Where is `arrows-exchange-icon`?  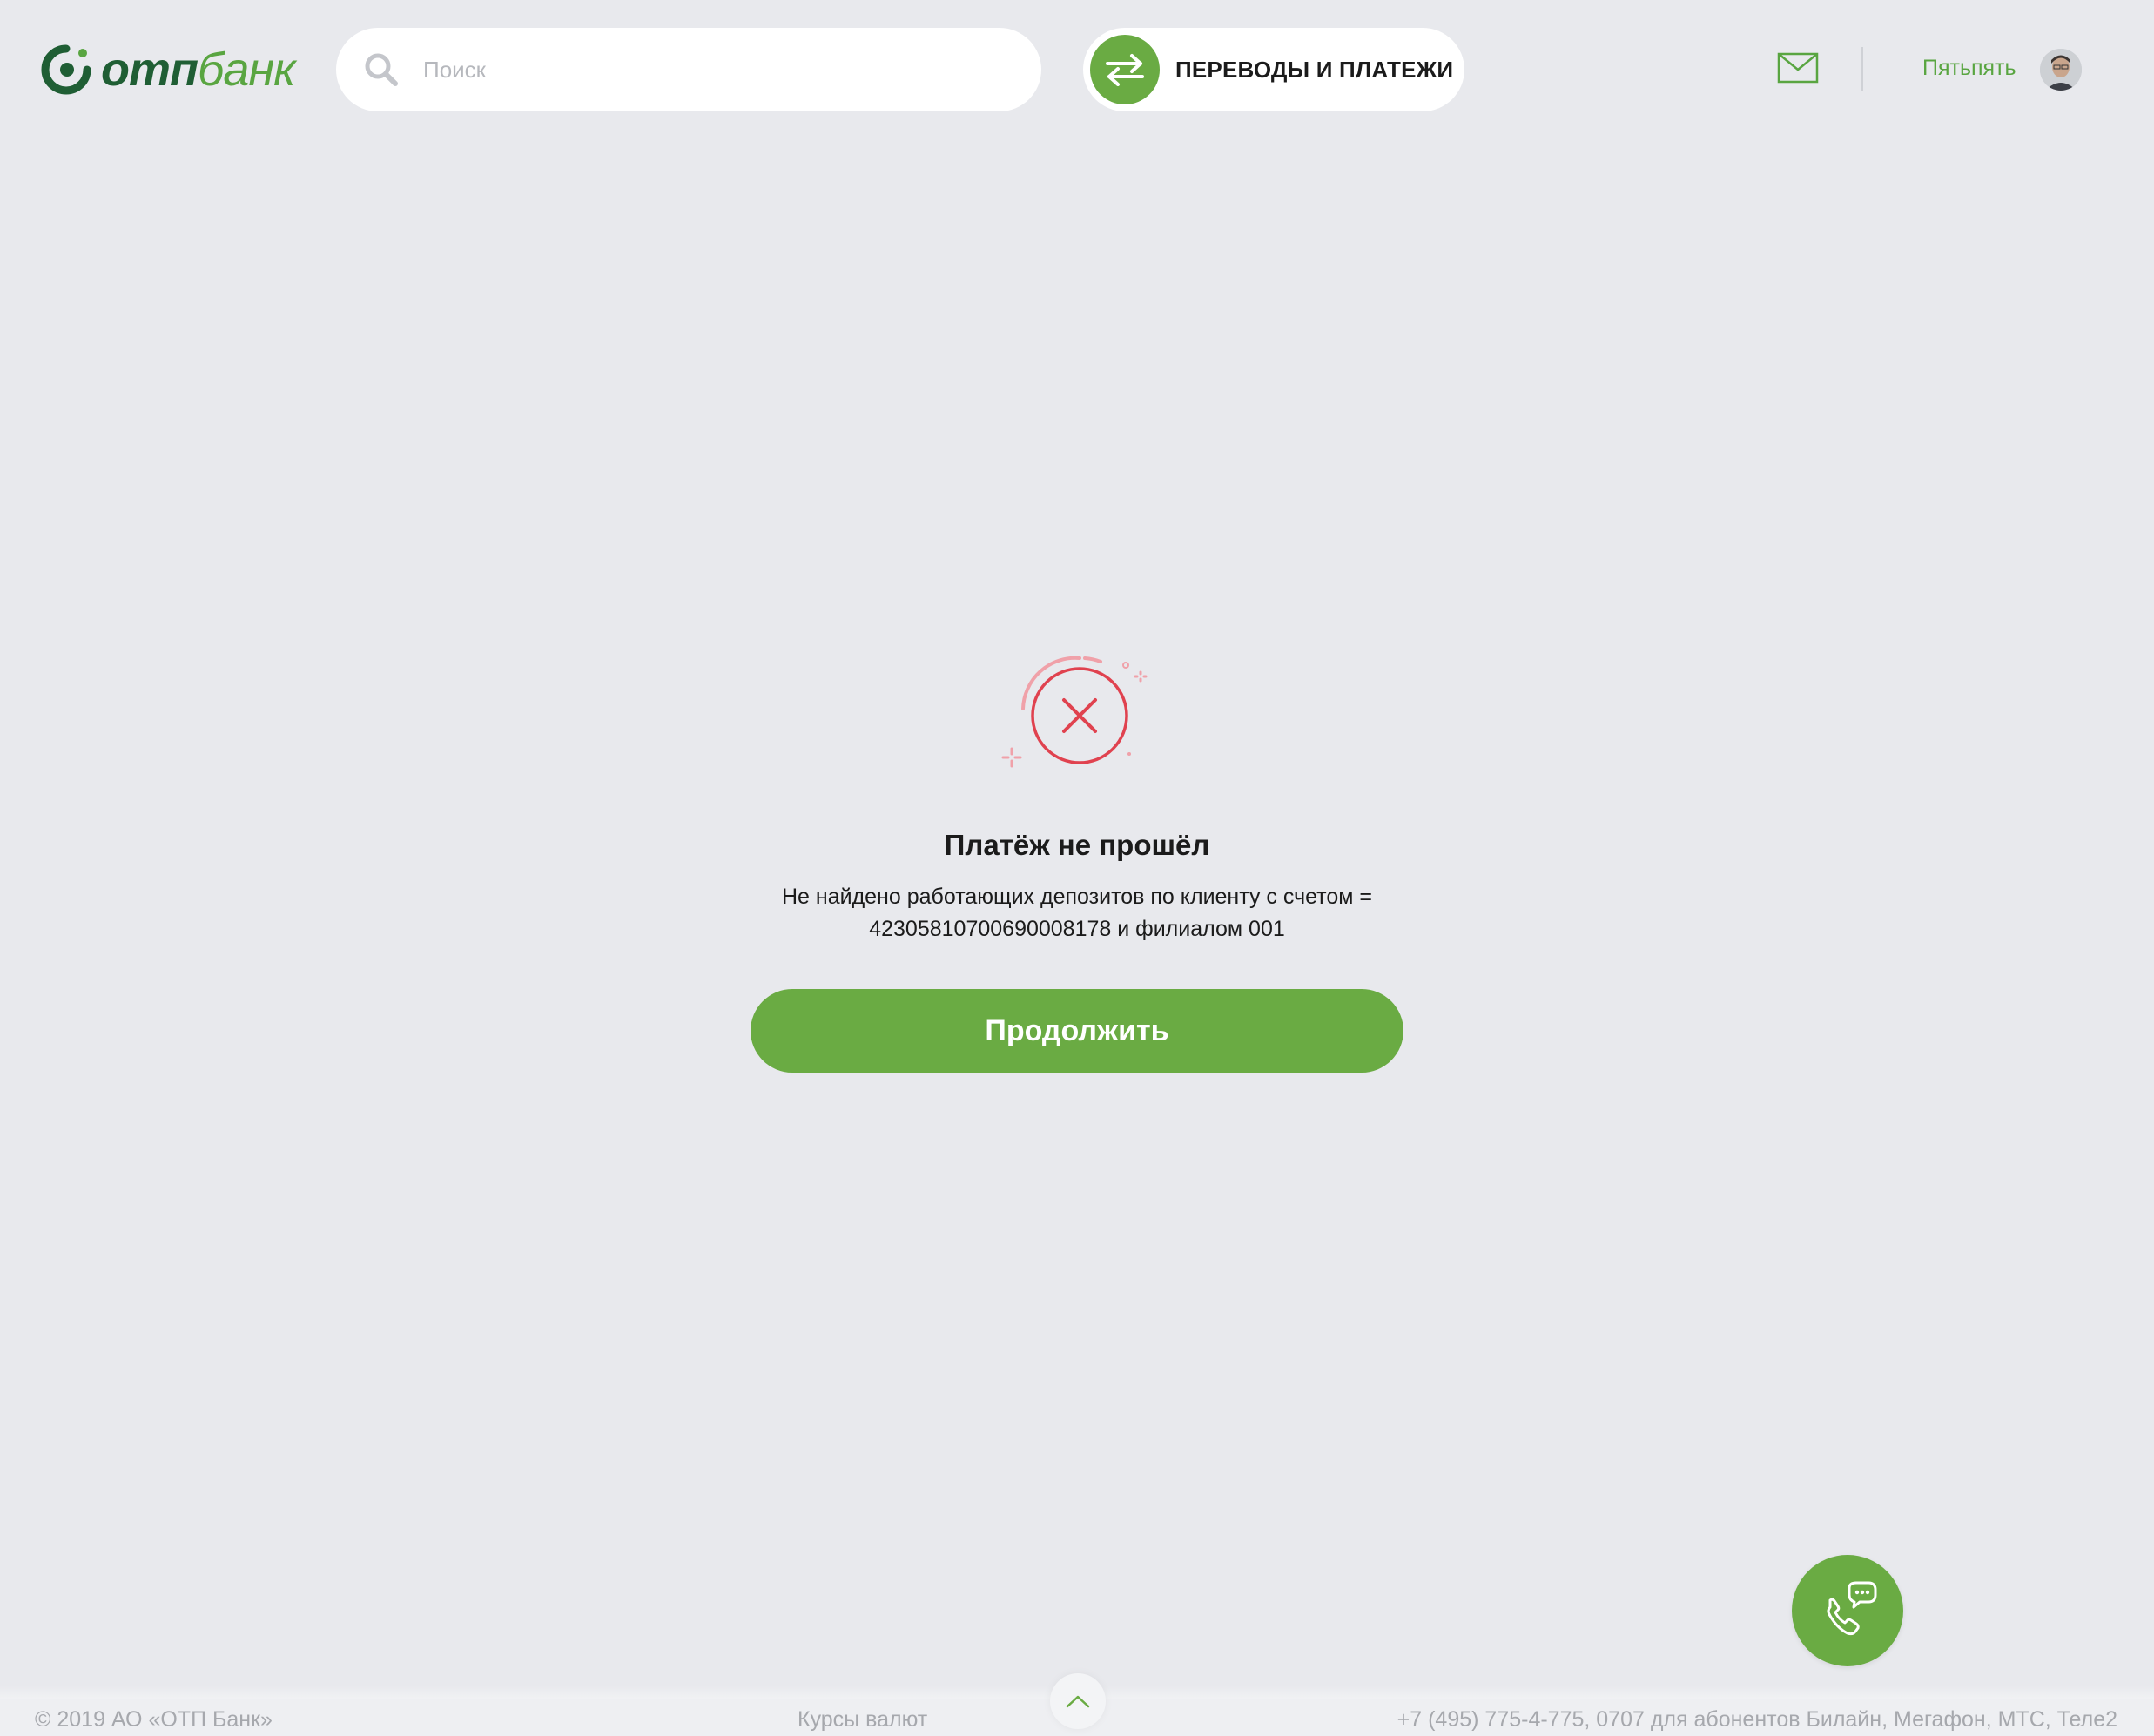 arrows-exchange-icon is located at coordinates (1125, 70).